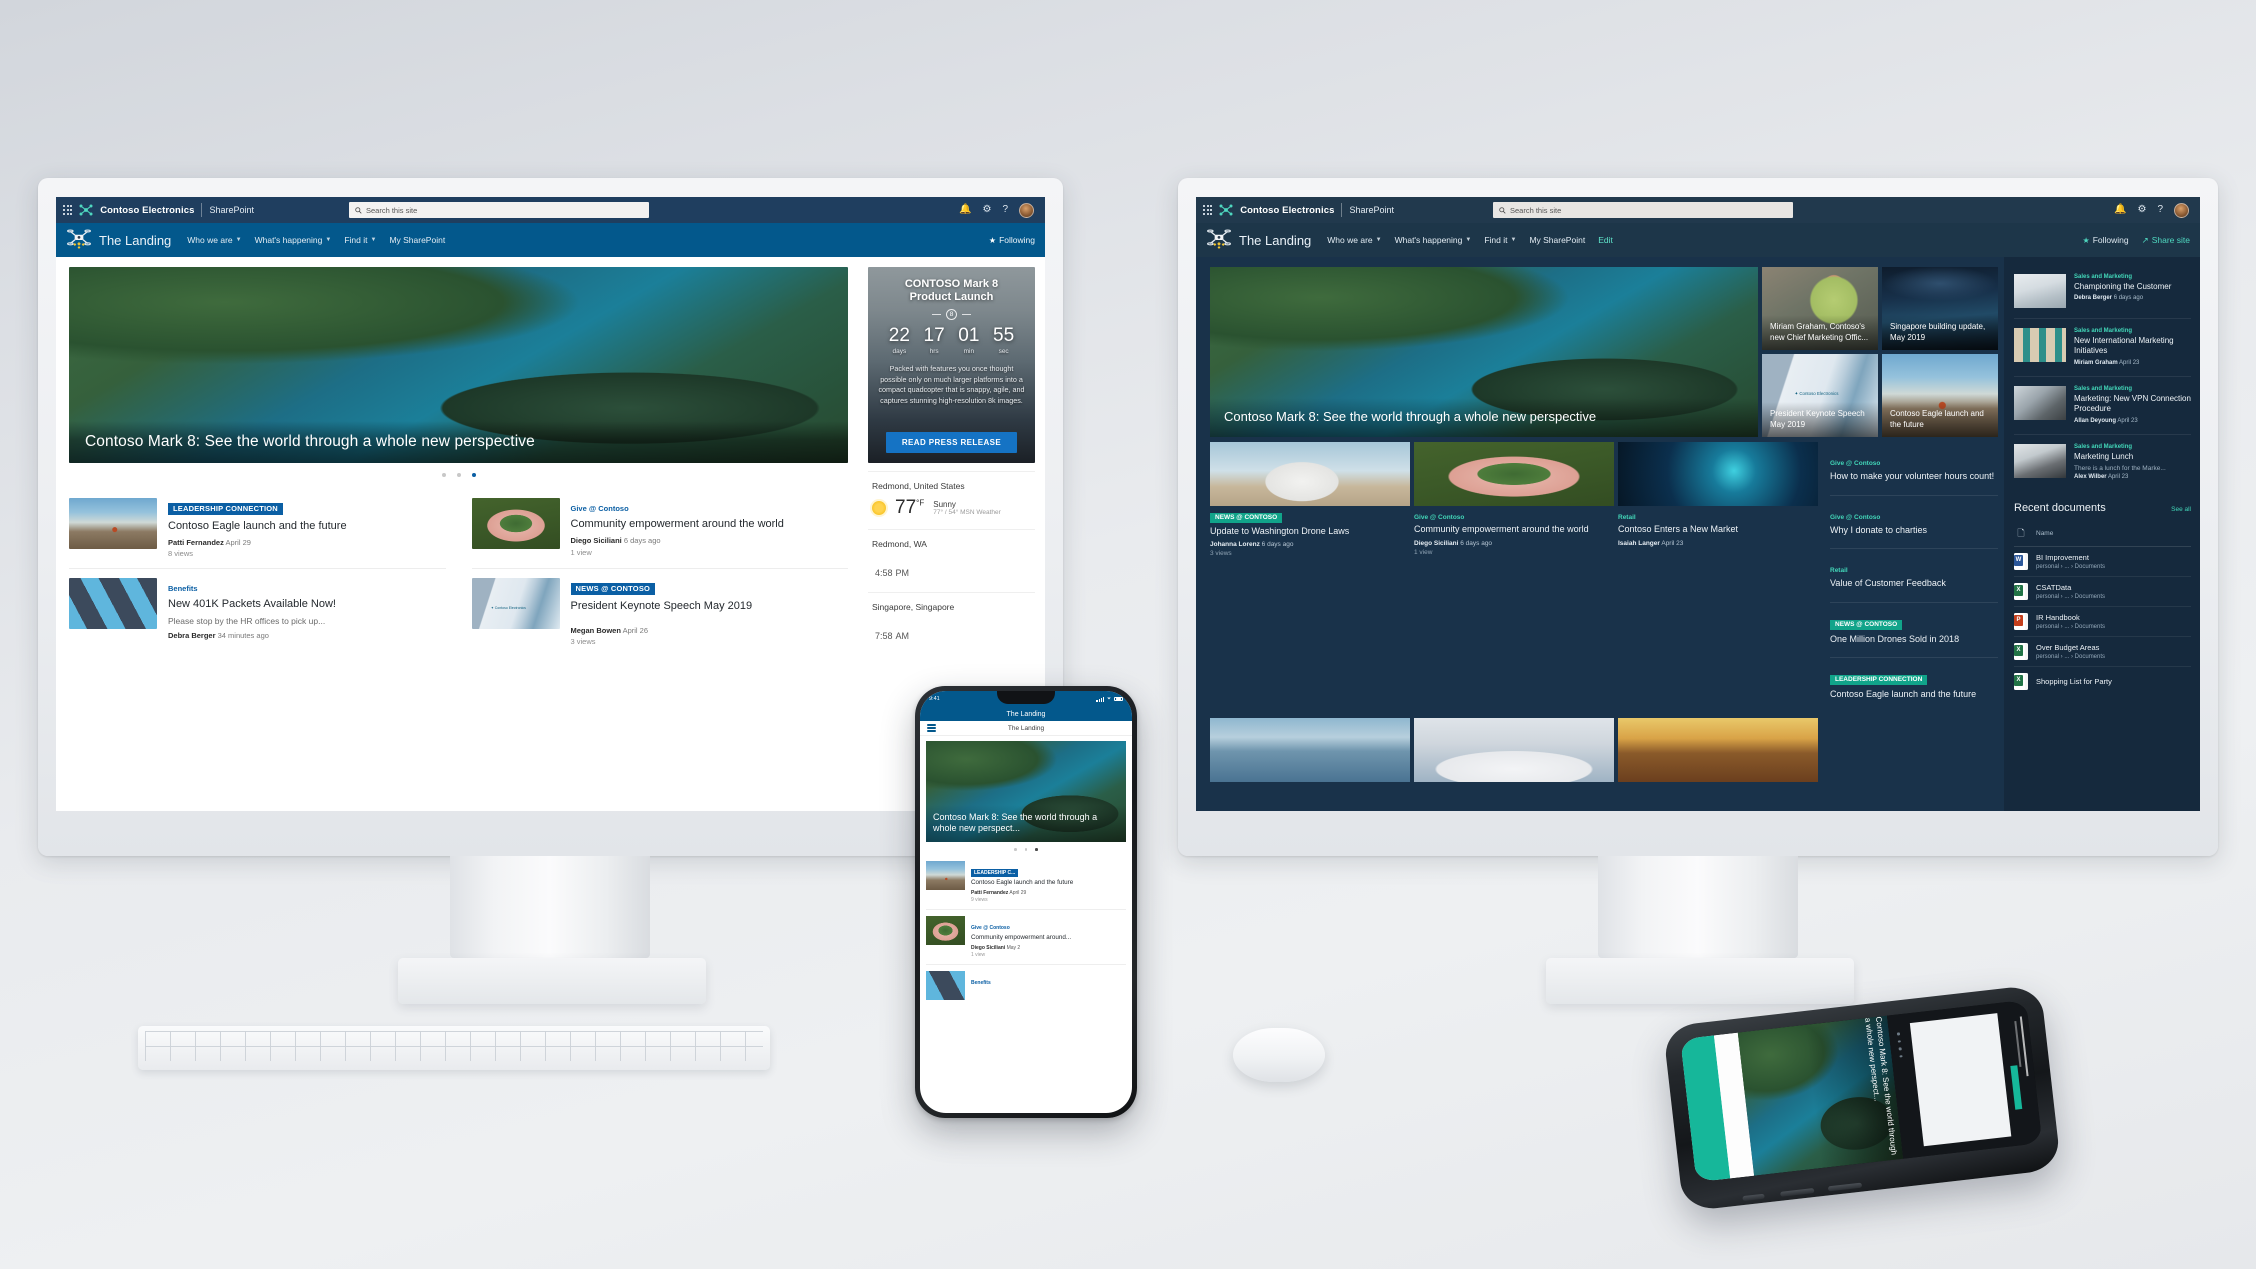 The image size is (2256, 1269). I want to click on link-title: Contoso Eagle launch and the future, so click(1914, 695).